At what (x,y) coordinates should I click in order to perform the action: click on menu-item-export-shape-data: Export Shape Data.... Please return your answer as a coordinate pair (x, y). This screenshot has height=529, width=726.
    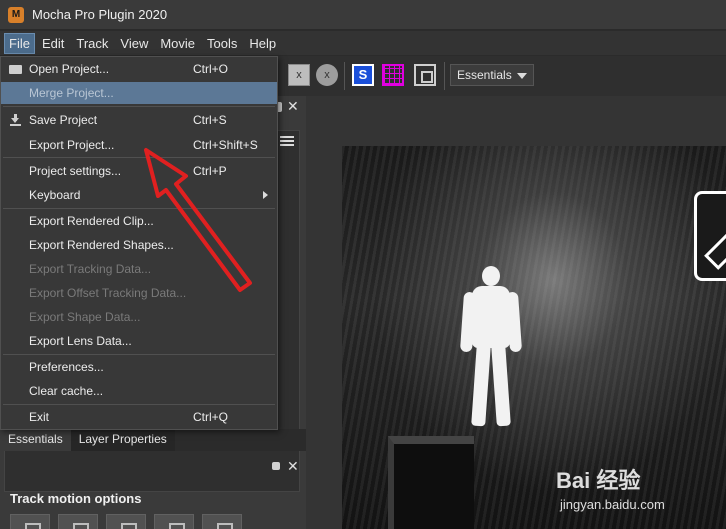
    Looking at the image, I should click on (139, 317).